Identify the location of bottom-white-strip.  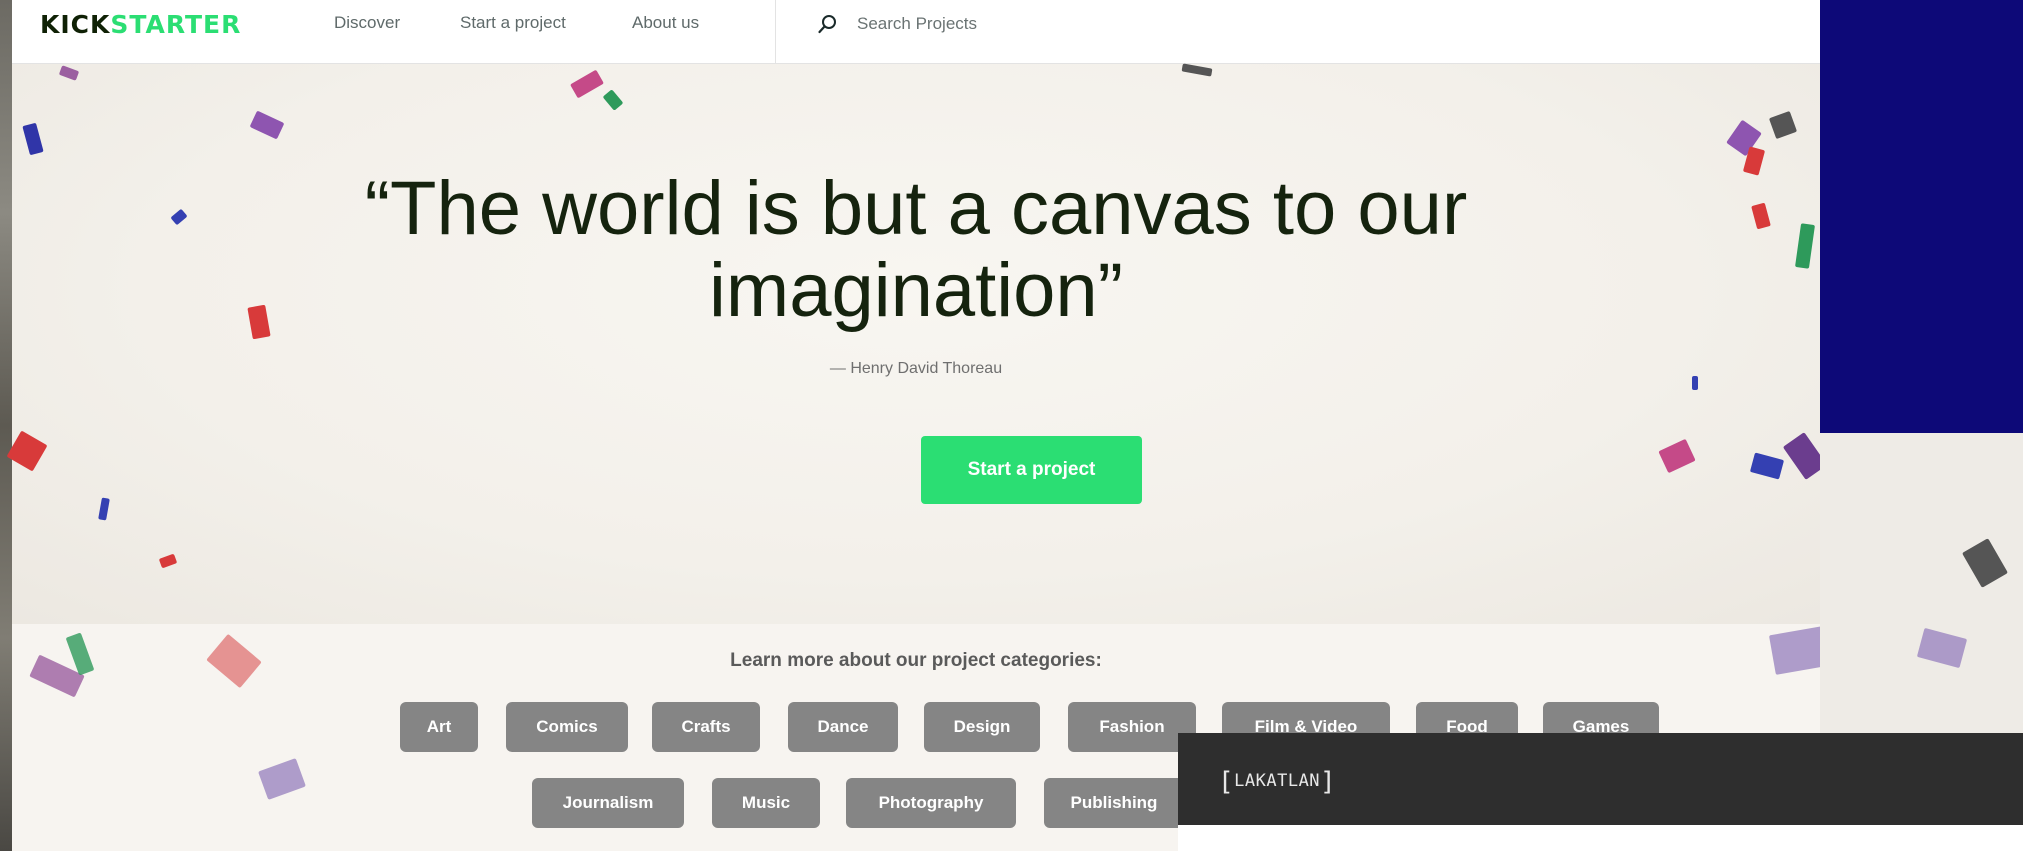
(1600, 838).